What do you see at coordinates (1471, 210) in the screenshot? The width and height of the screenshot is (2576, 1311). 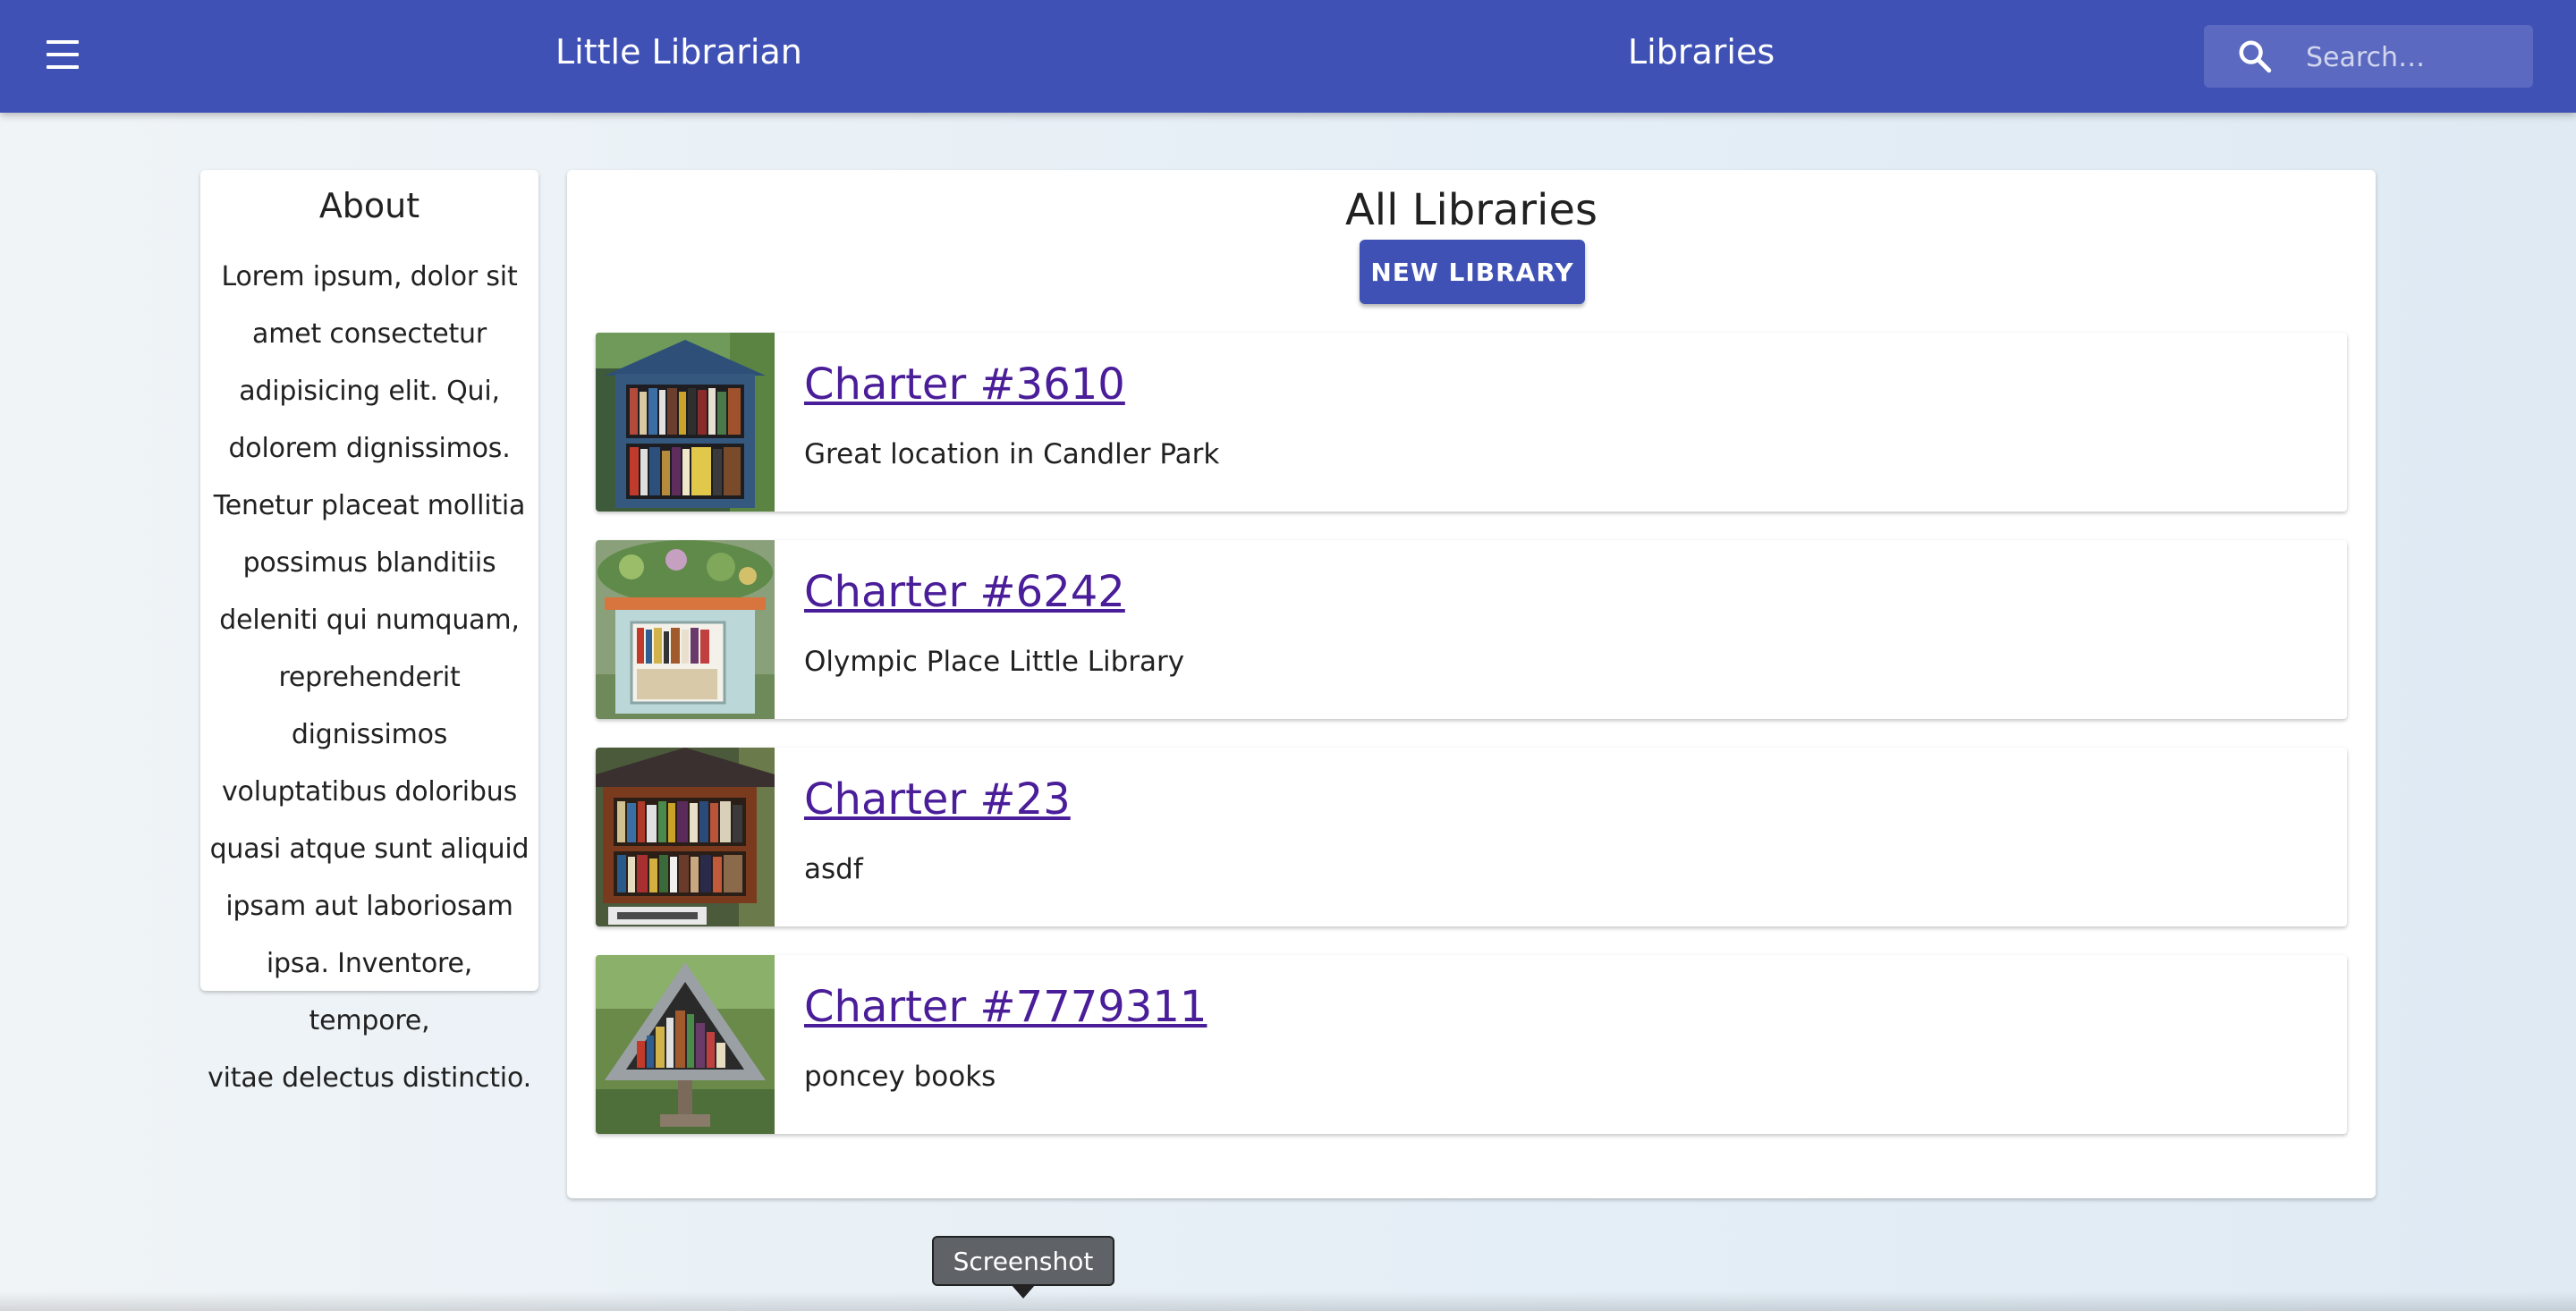 I see `page-title: All Libraries` at bounding box center [1471, 210].